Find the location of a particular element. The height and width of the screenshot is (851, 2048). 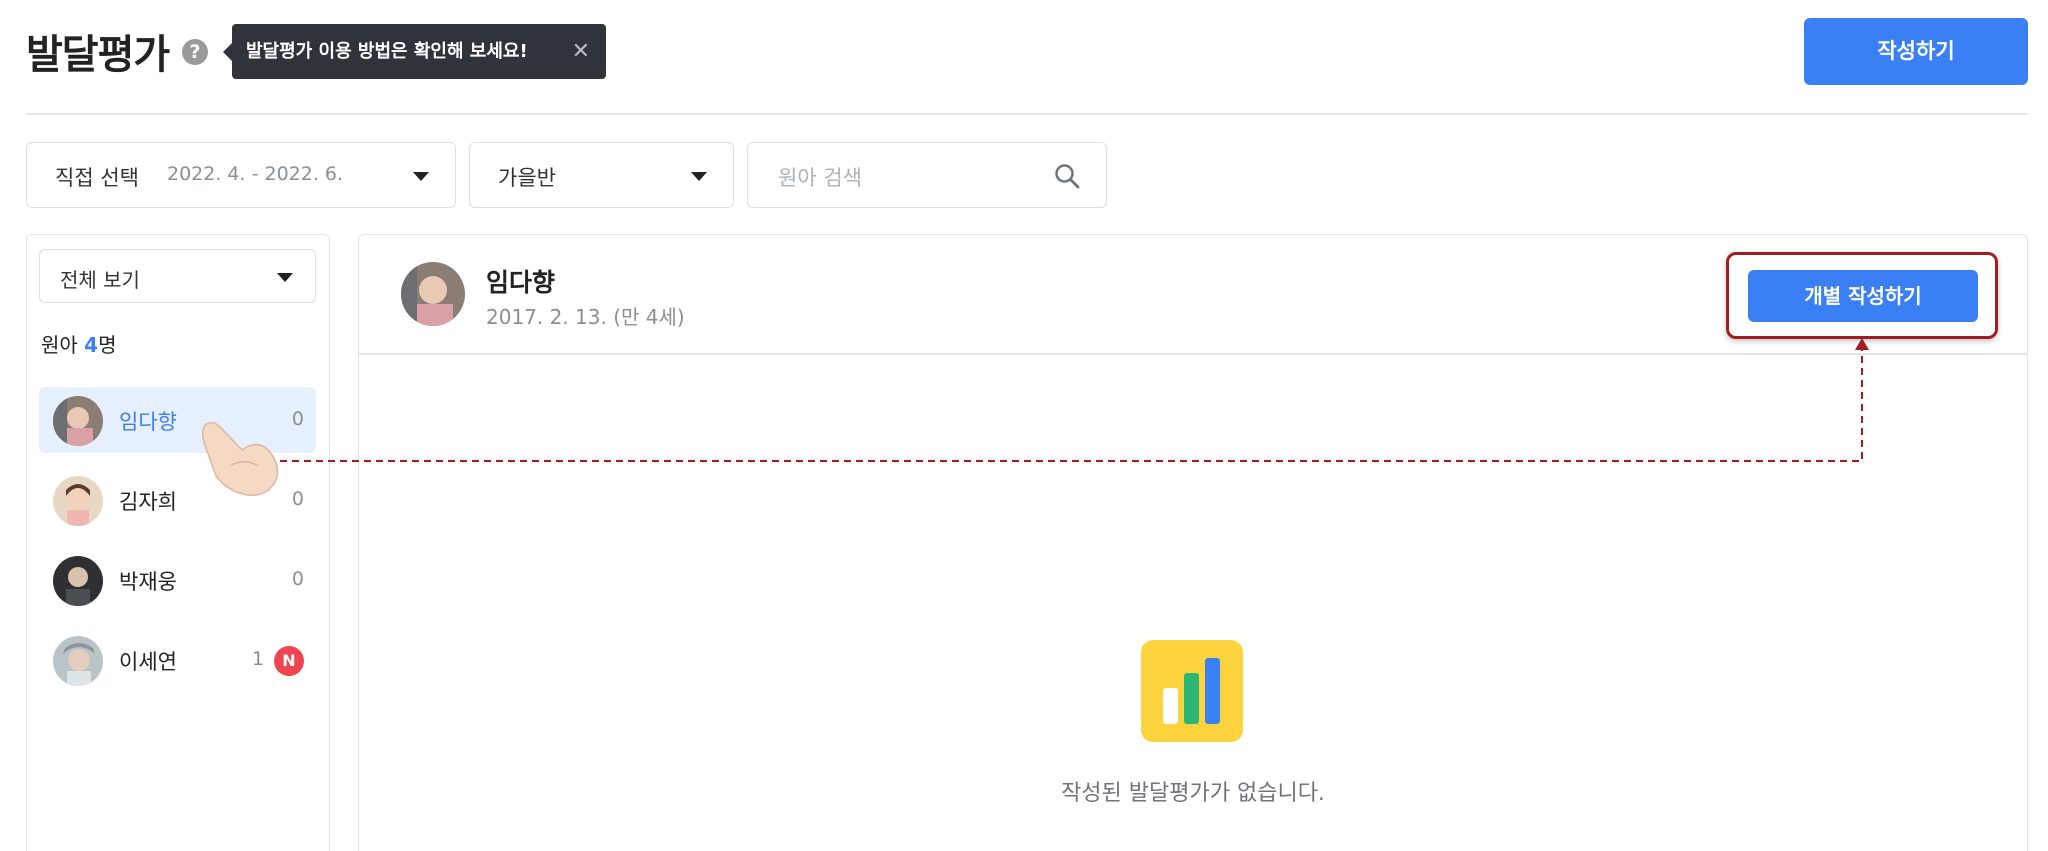

child-list-panel: 전체 보기 원아 4명 임다향 0 김자희 0 박재웅 0 이세연 1 N is located at coordinates (178, 542).